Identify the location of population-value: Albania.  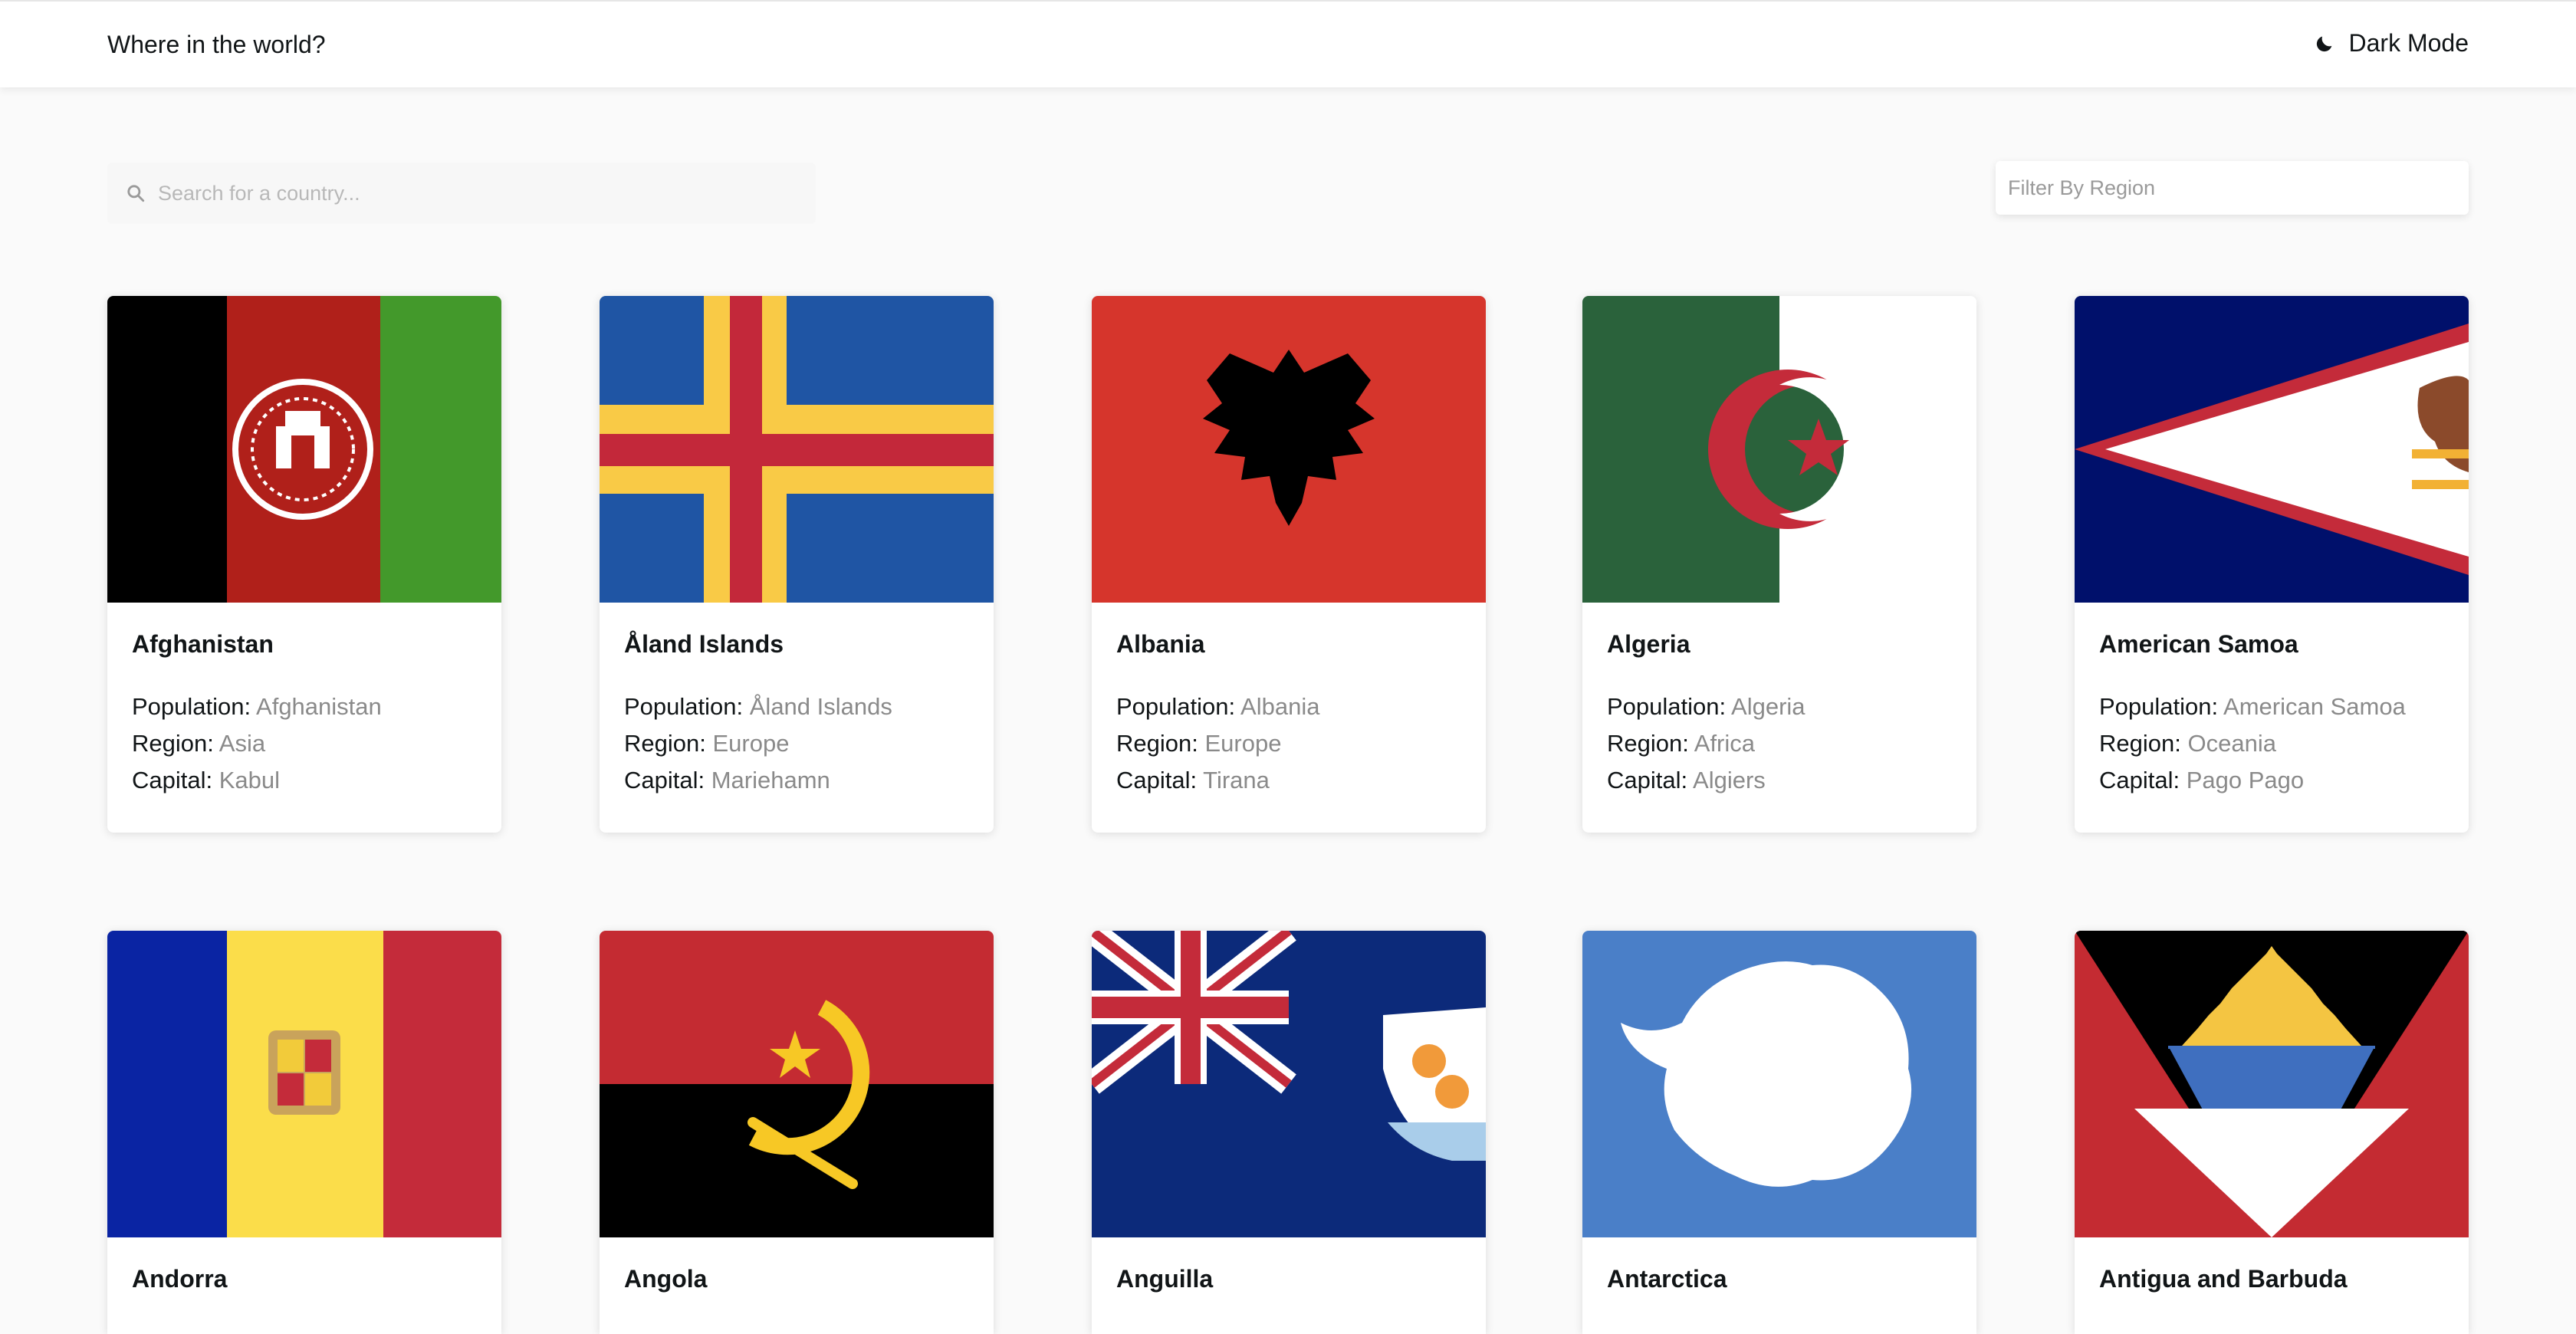
(1280, 706).